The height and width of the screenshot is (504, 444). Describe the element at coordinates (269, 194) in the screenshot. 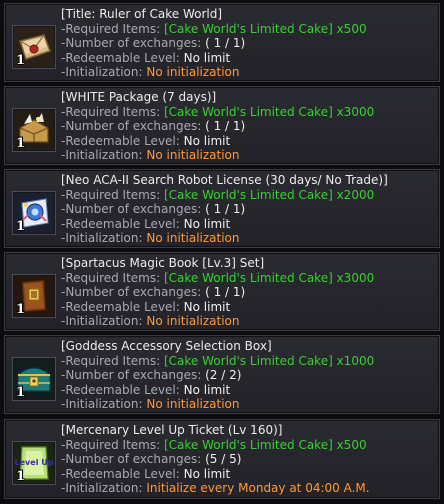

I see `required-items-value: [Cake World's Limited Cake] x2000` at that location.